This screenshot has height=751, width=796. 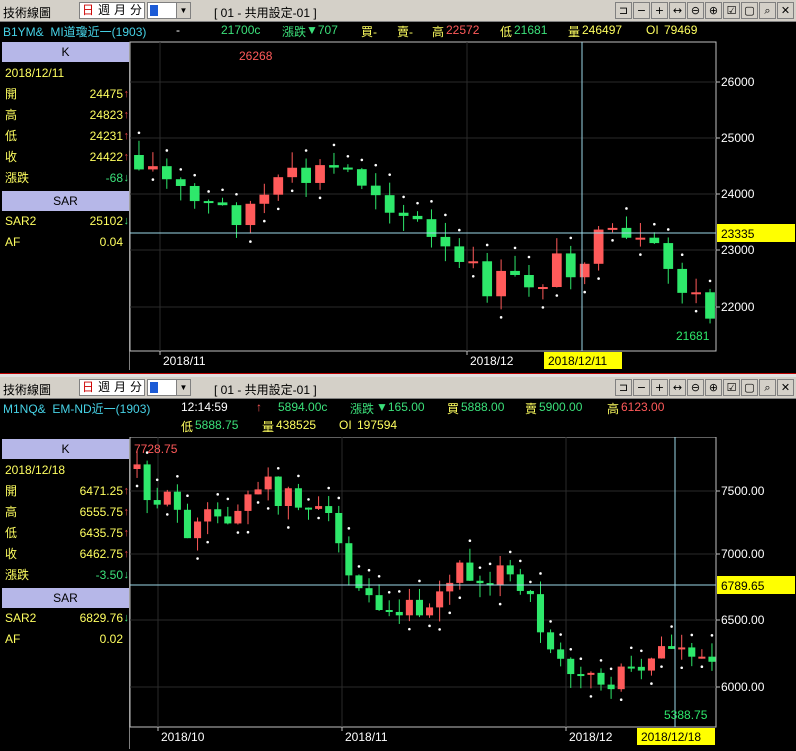 I want to click on price-tag-label: 23335, so click(x=738, y=234).